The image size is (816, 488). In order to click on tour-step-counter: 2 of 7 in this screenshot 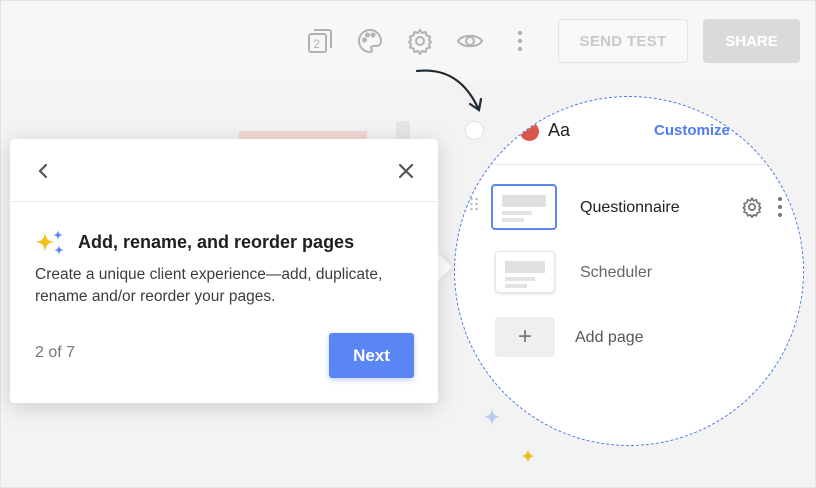, I will do `click(55, 352)`.